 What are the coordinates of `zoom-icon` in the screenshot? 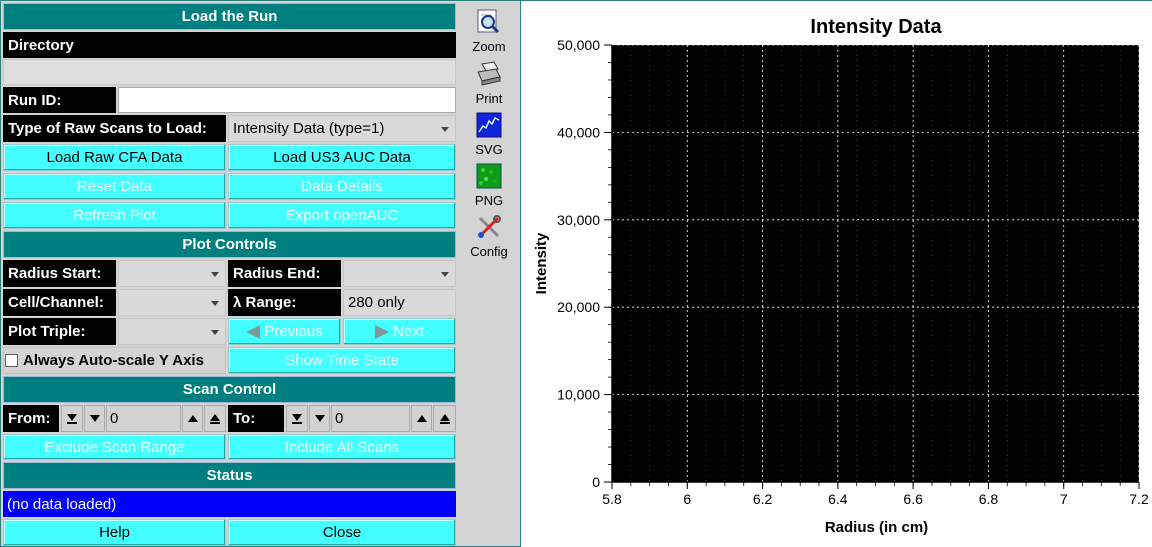 It's located at (488, 21).